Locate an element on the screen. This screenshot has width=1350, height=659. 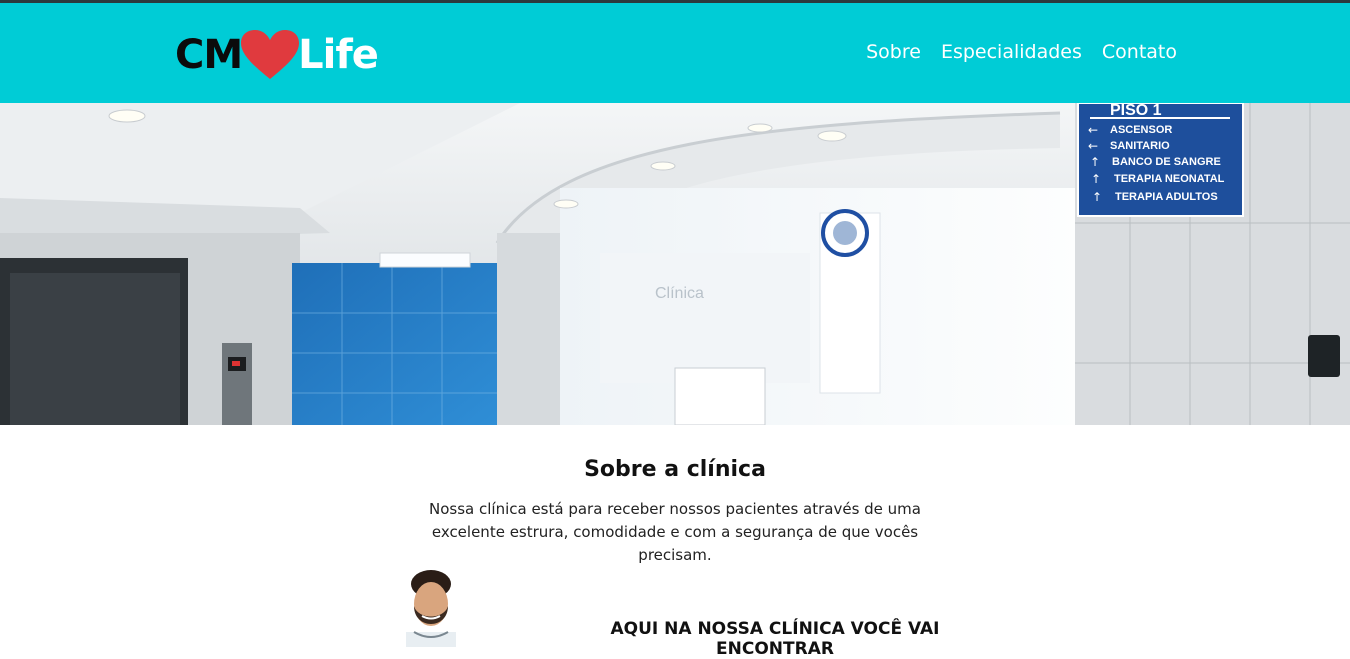
sign-item-banco: BANCO DE SANGRE is located at coordinates (1166, 162).